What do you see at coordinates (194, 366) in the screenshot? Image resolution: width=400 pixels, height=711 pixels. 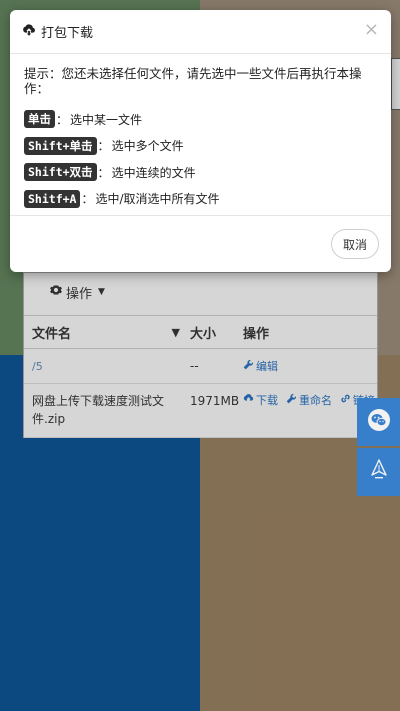 I see `file-size-cell: --` at bounding box center [194, 366].